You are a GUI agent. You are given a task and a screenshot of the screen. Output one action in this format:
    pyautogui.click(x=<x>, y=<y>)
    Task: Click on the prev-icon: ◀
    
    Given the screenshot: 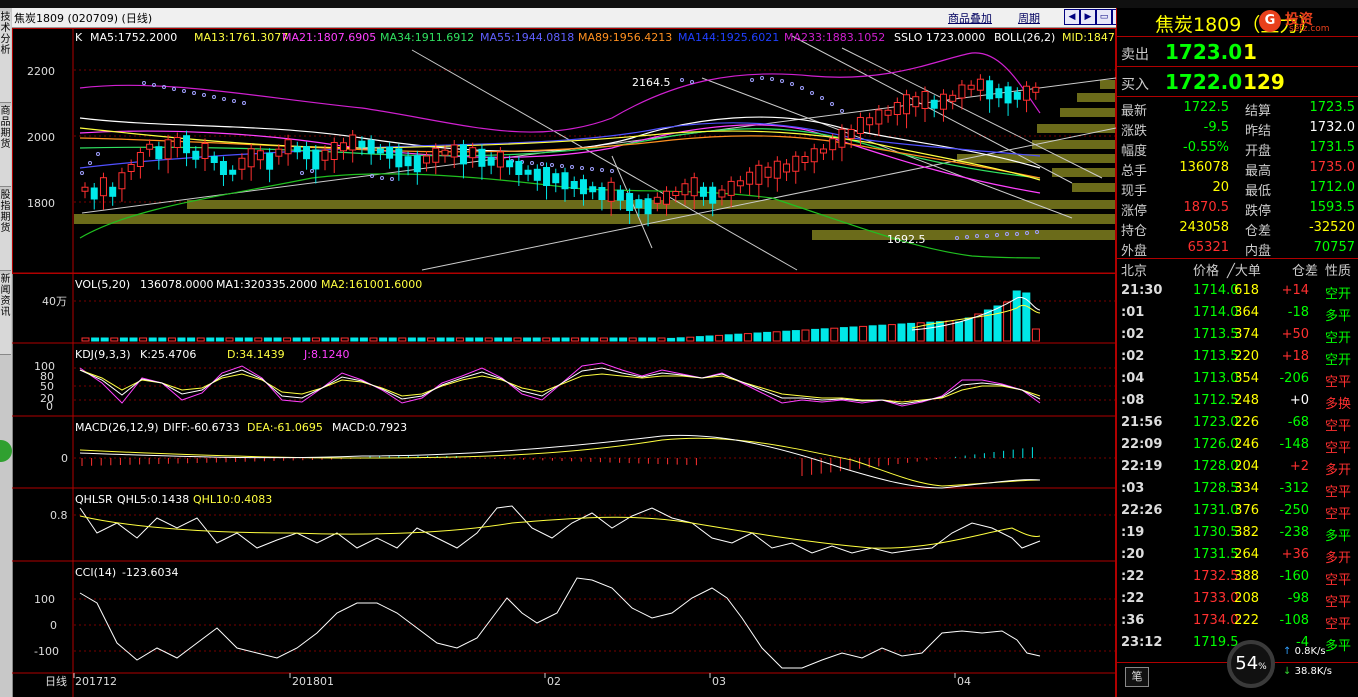 What is the action you would take?
    pyautogui.click(x=1072, y=17)
    